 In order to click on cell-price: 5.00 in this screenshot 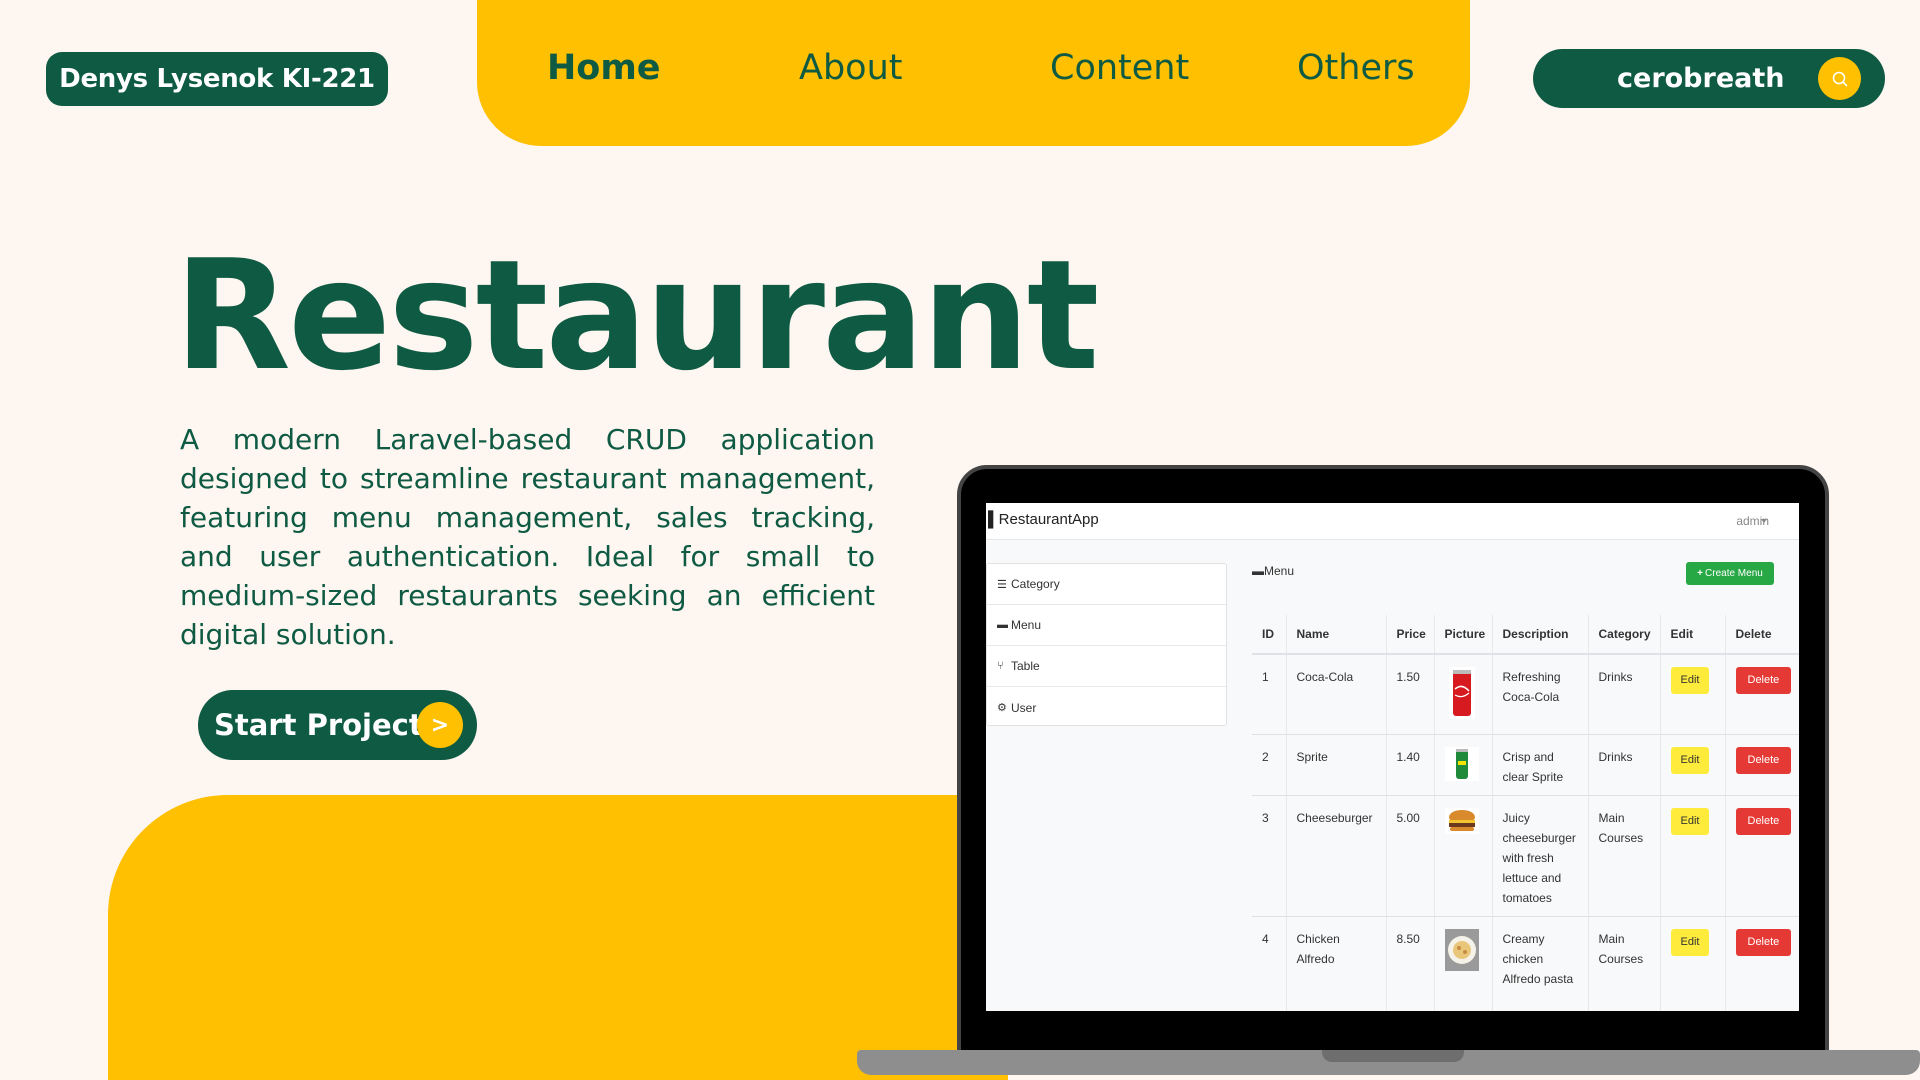, I will do `click(1410, 856)`.